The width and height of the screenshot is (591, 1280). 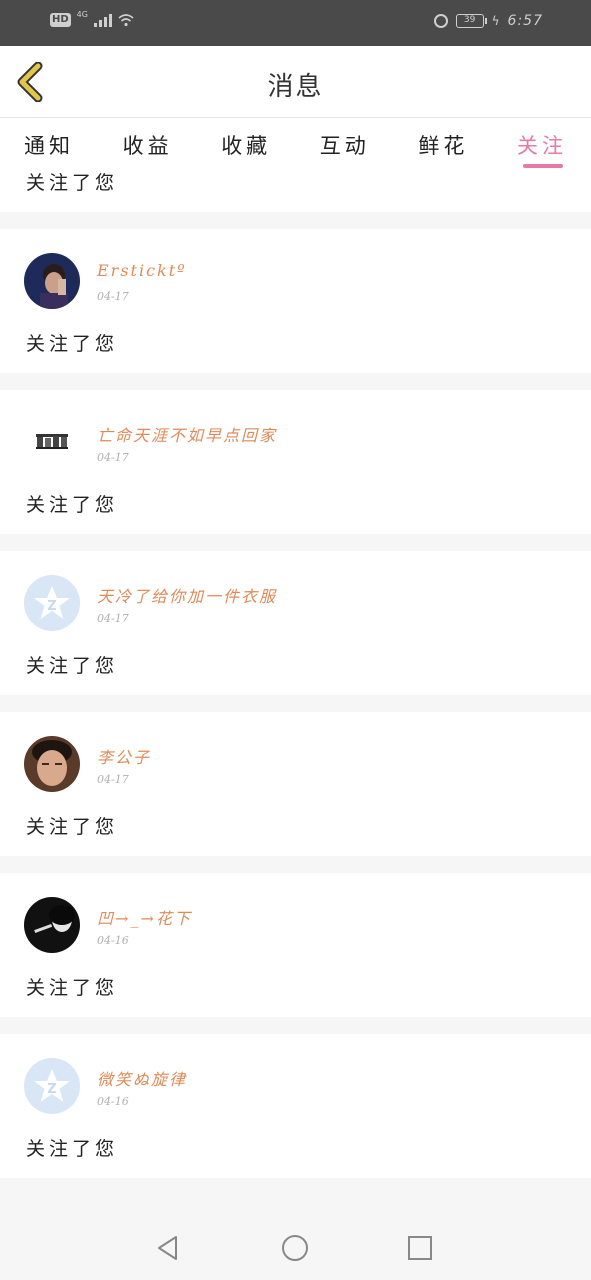 I want to click on tab-follows: 关注, so click(x=542, y=147).